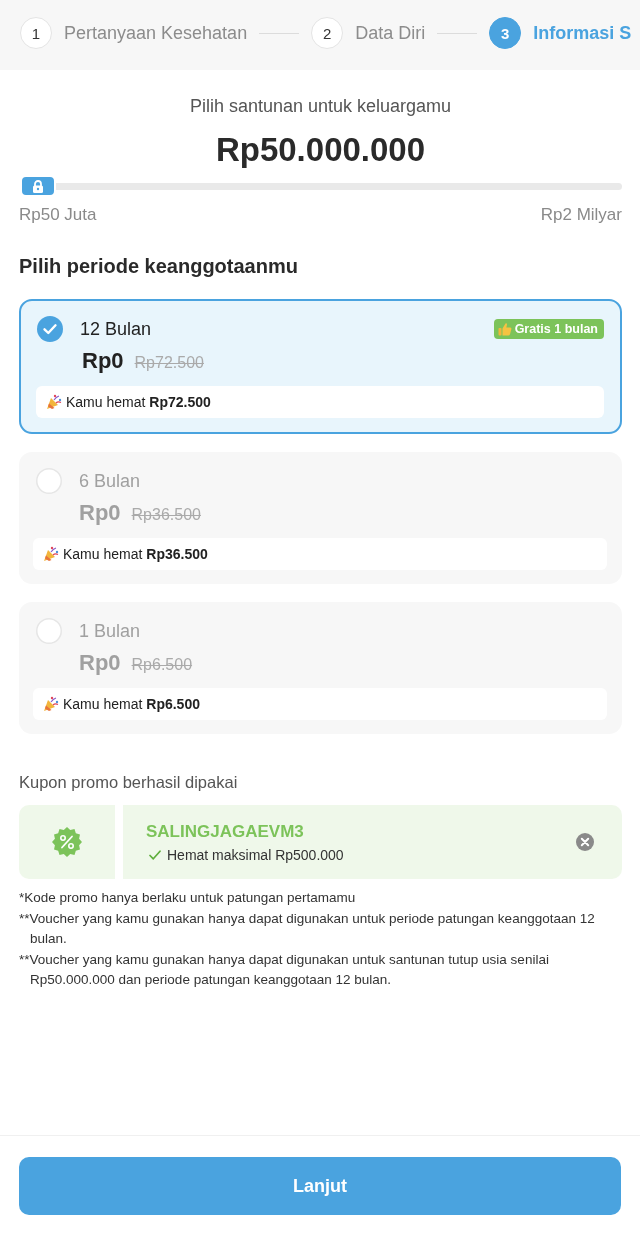 The height and width of the screenshot is (1236, 640). I want to click on step-number: 3, so click(505, 33).